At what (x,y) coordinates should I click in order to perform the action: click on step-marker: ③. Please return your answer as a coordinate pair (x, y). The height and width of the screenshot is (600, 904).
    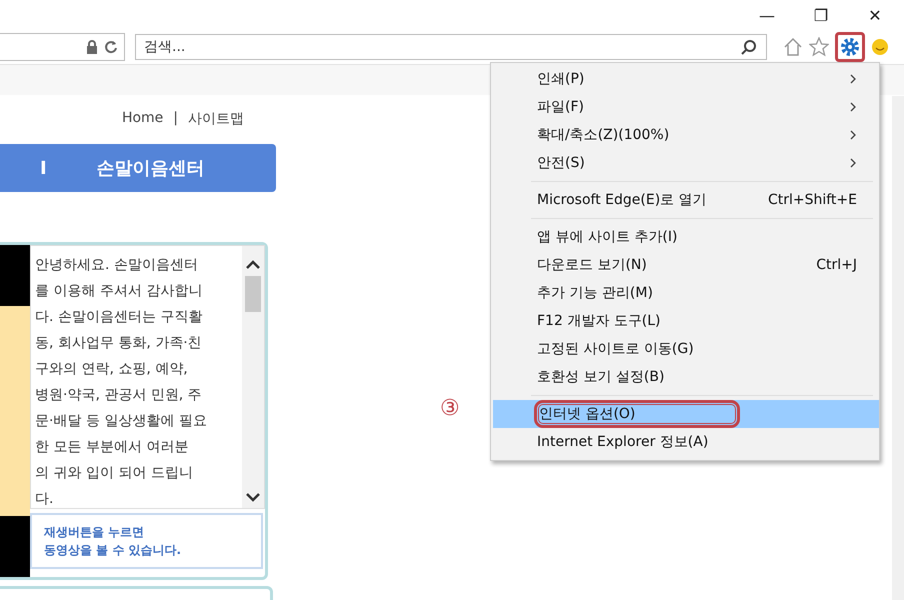
    Looking at the image, I should click on (450, 408).